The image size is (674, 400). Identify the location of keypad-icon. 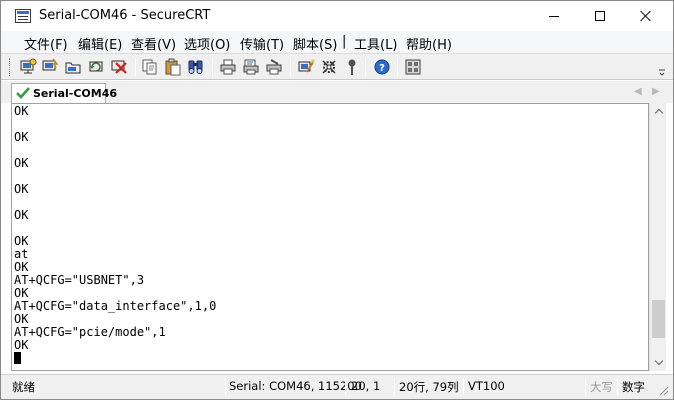
(413, 67).